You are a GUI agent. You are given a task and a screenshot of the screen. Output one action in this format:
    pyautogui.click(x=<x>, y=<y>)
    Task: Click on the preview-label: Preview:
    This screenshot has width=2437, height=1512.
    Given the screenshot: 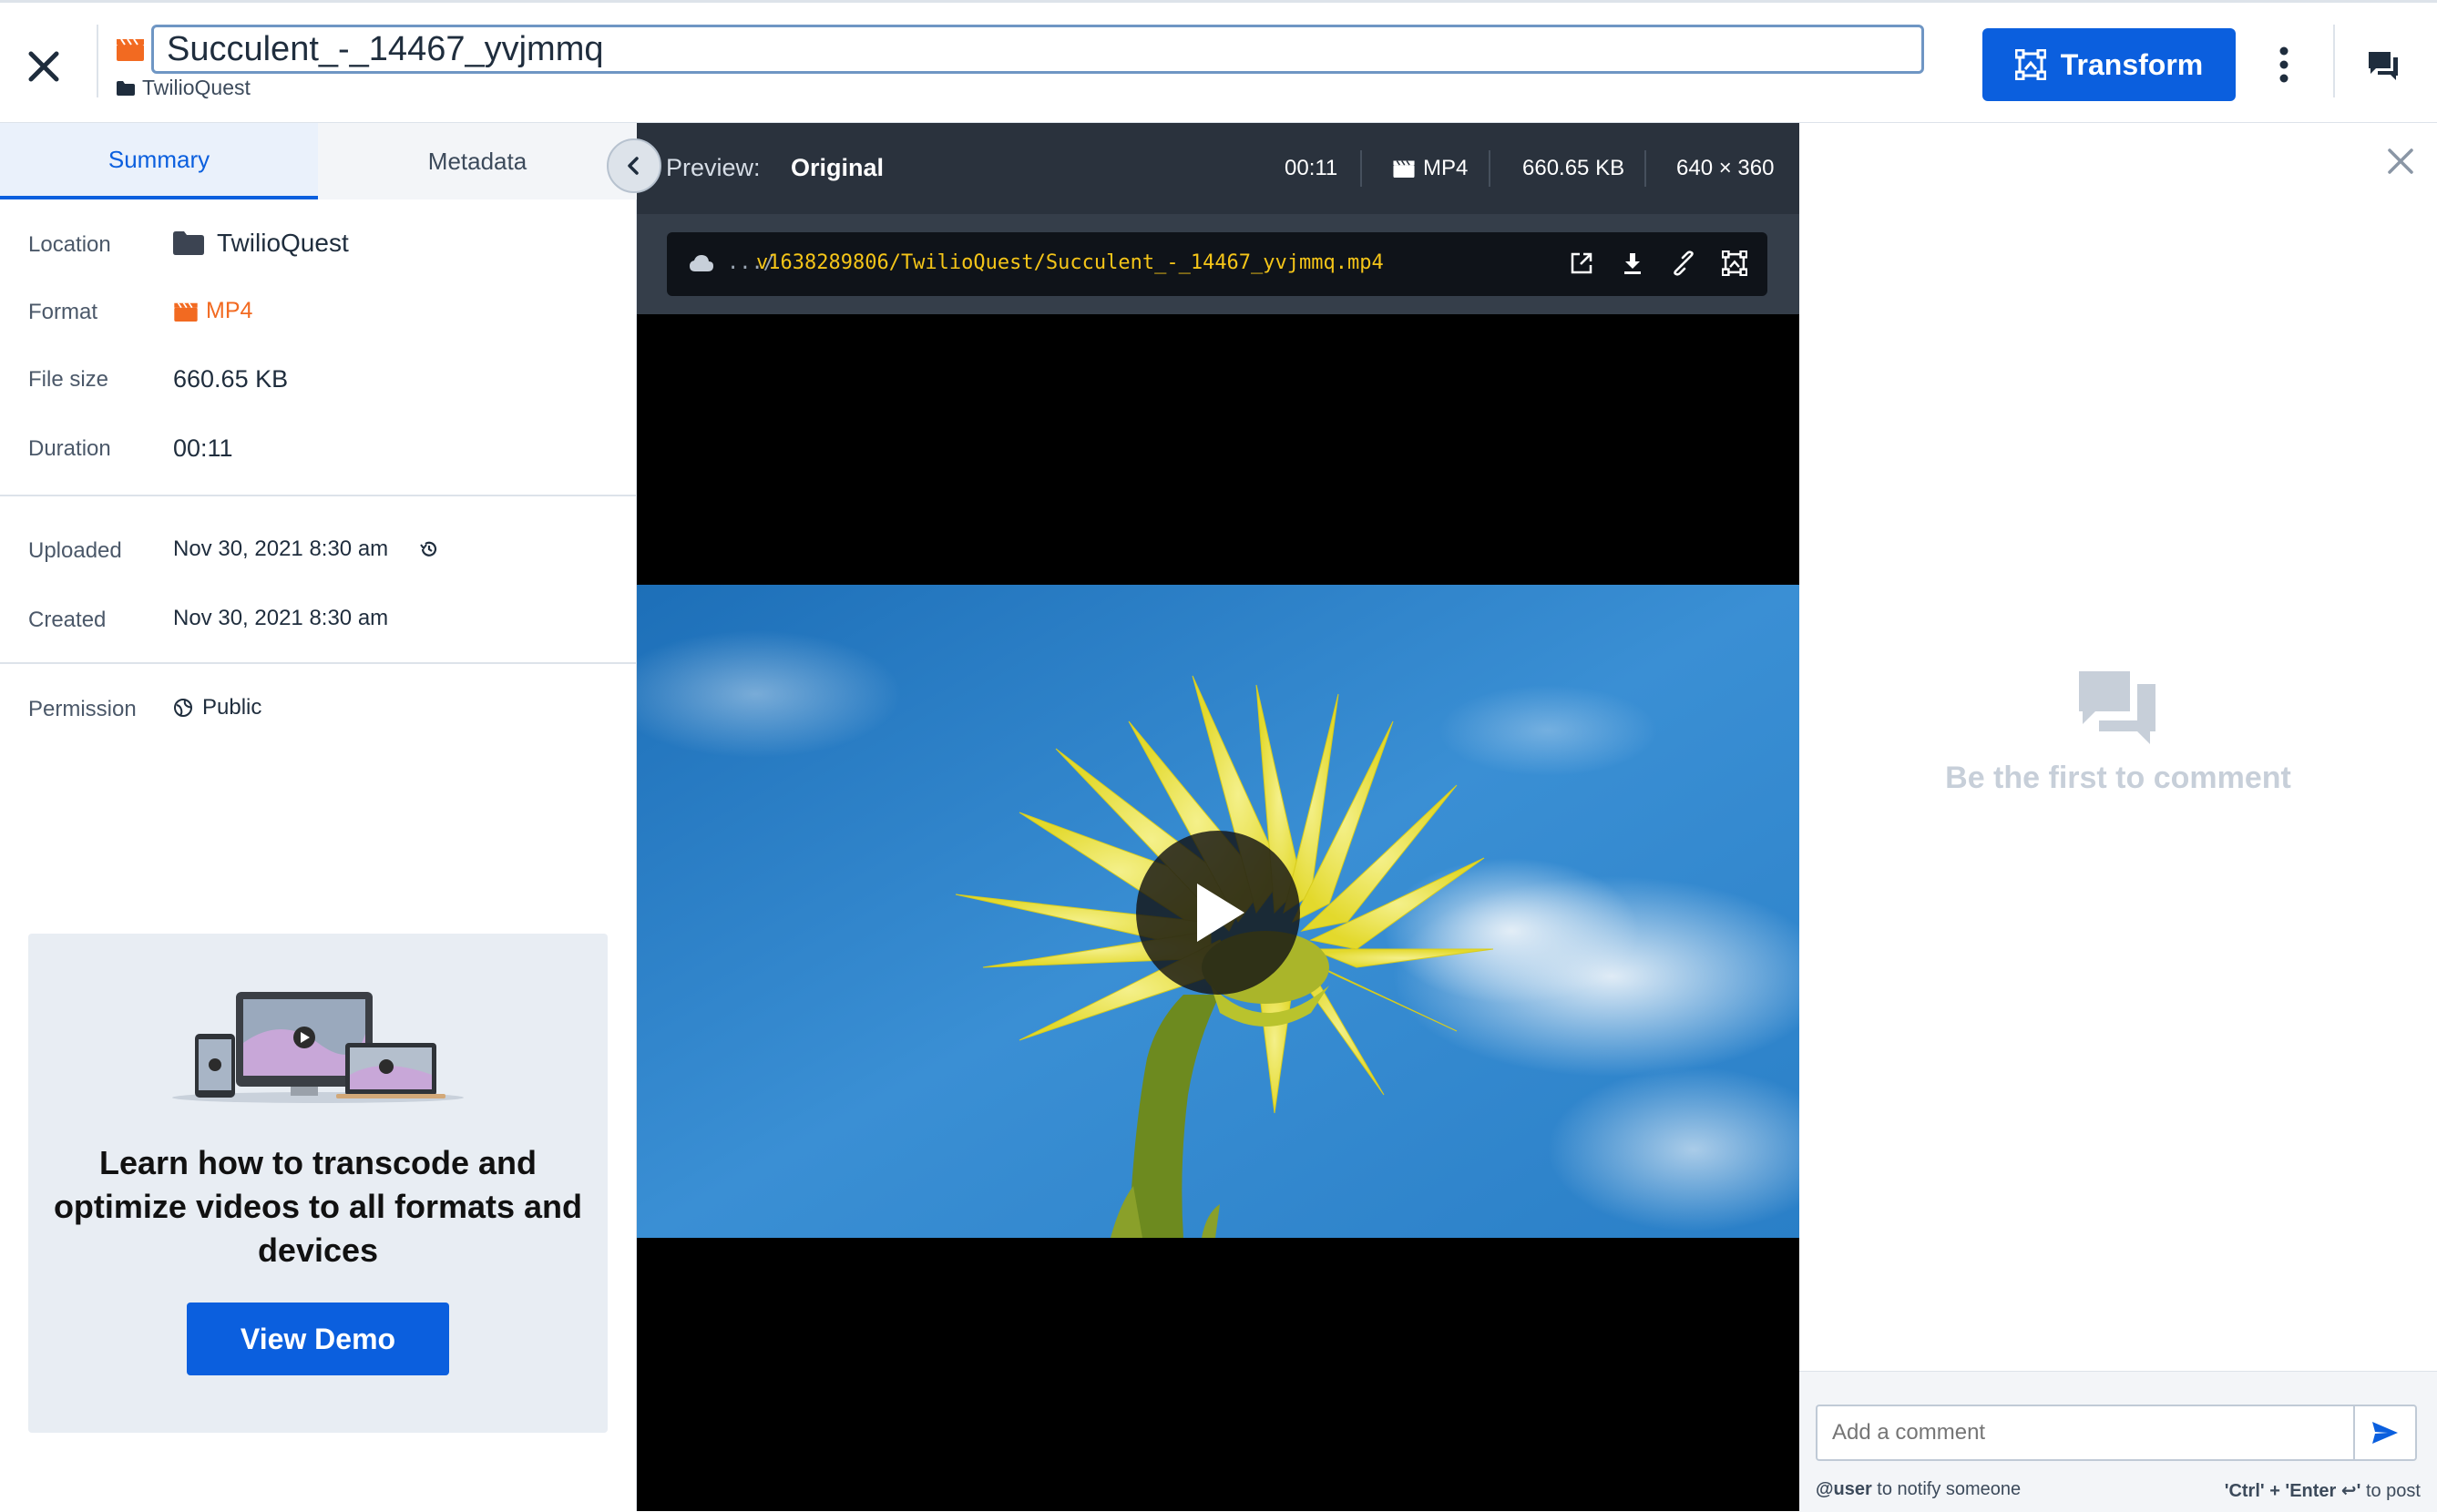 What is the action you would take?
    pyautogui.click(x=713, y=168)
    